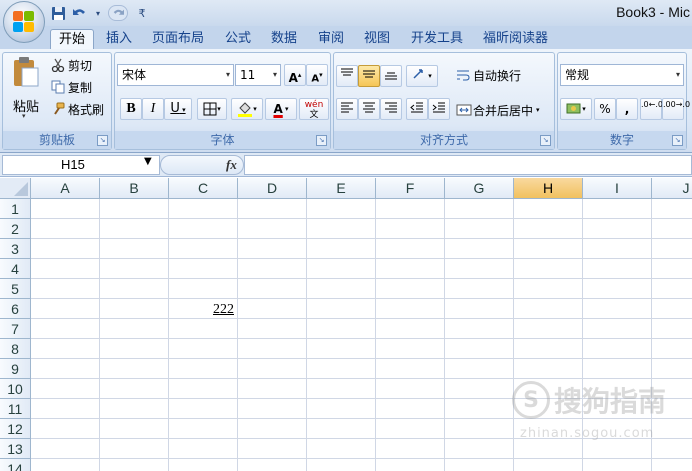  I want to click on row-header-1: 1, so click(15, 209).